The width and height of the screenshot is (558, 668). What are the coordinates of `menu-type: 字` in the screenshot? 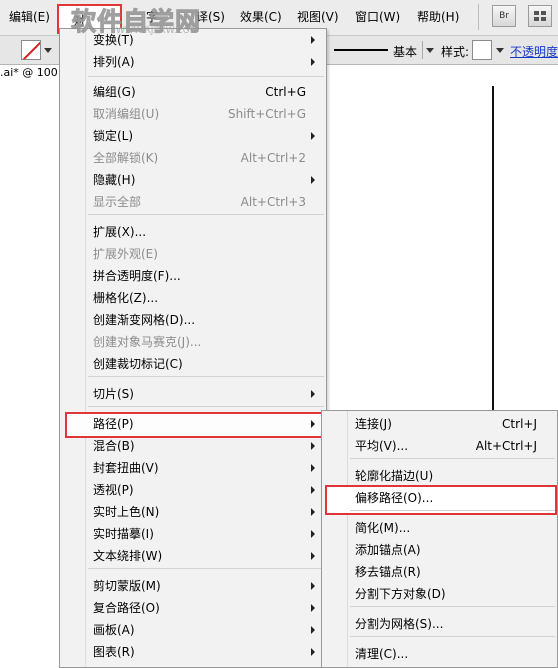 It's located at (152, 17).